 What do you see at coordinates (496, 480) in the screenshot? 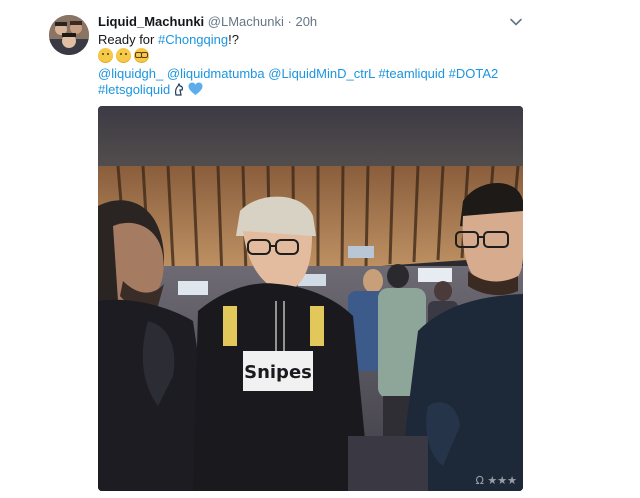
I see `image-watermark: Ω ★★★` at bounding box center [496, 480].